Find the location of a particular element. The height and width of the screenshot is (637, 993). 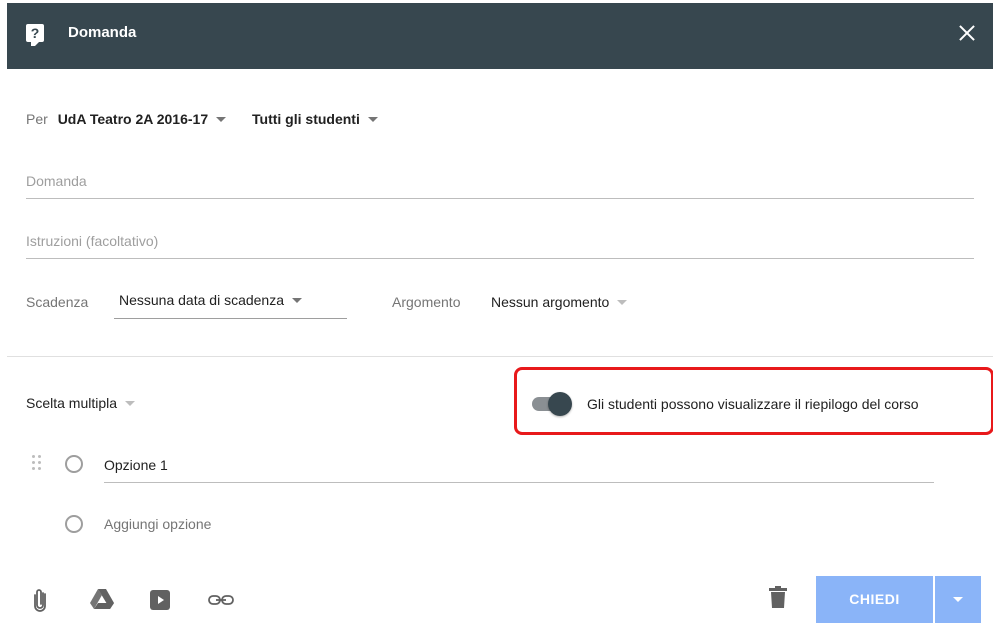

question-field is located at coordinates (500, 184).